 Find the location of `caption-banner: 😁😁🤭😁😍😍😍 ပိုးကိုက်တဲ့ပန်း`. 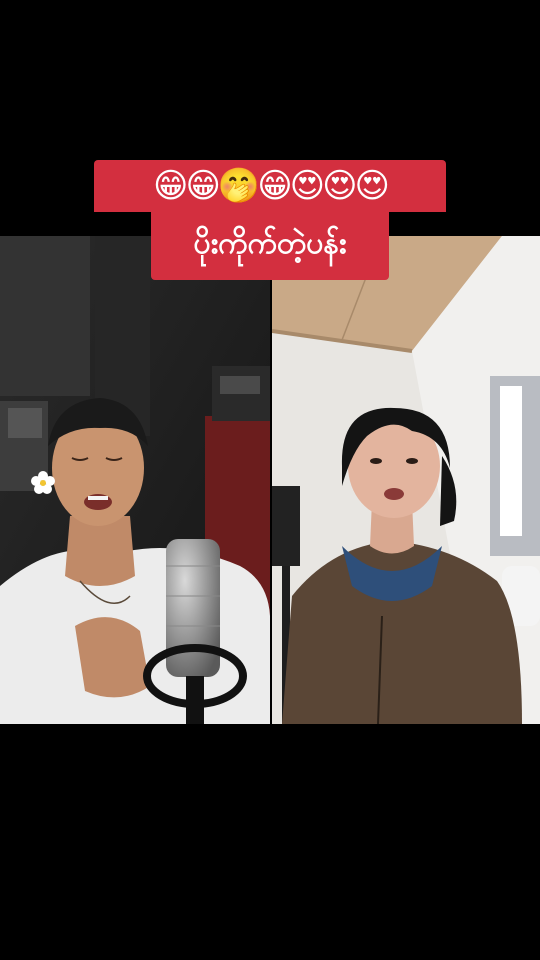

caption-banner: 😁😁🤭😁😍😍😍 ပိုးကိုက်တဲ့ပန်း is located at coordinates (270, 220).